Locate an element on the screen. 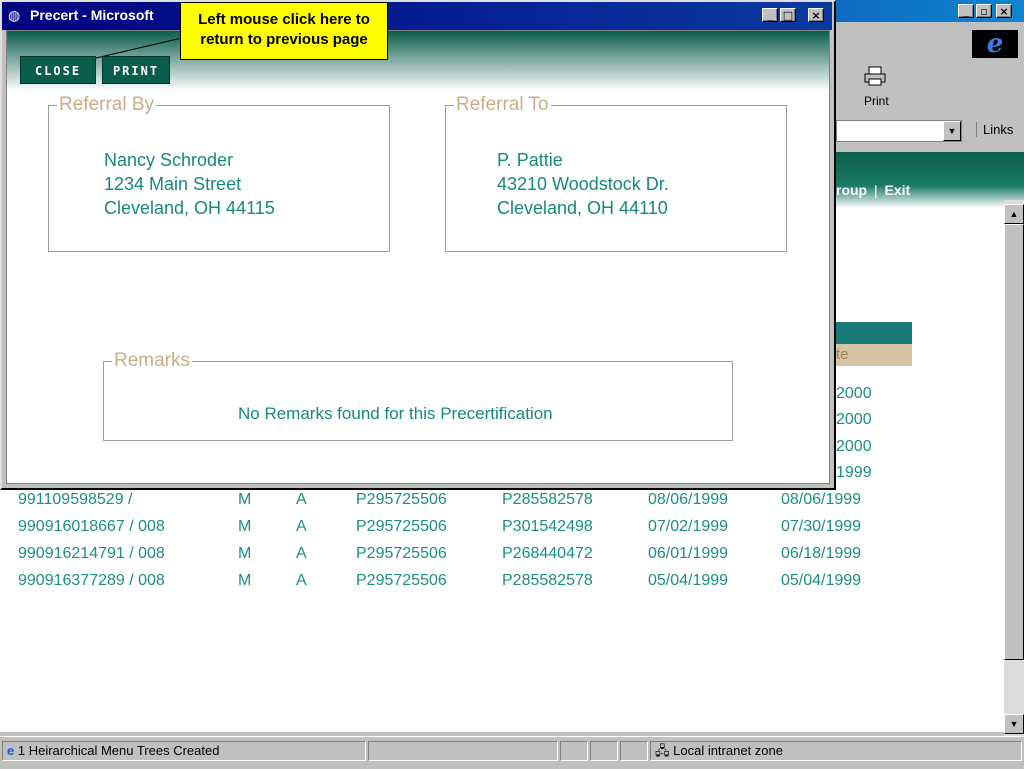 The image size is (1024, 769). status-progress-panel is located at coordinates (463, 751).